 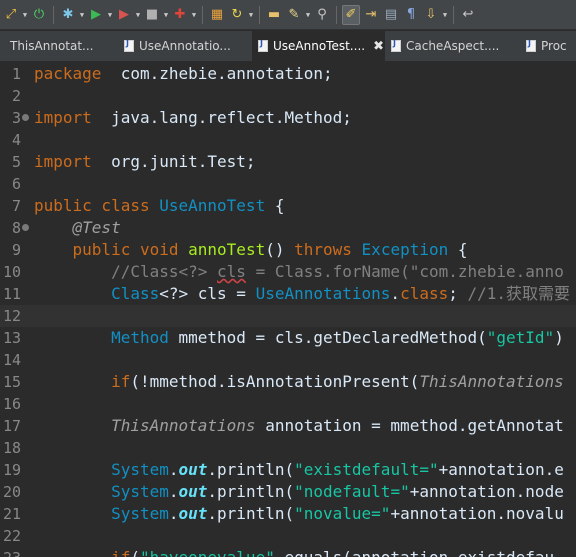 What do you see at coordinates (288, 536) in the screenshot?
I see `code-line: 22` at bounding box center [288, 536].